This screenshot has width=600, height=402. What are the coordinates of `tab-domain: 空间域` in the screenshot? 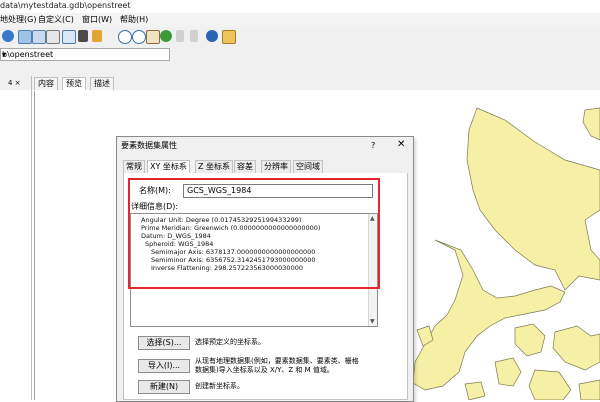 It's located at (308, 166).